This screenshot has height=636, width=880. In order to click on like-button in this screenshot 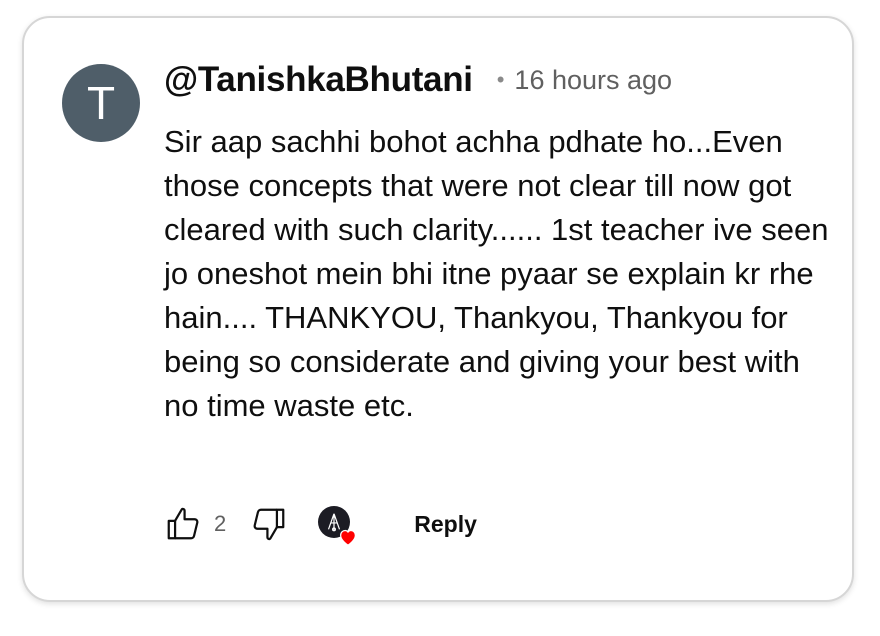, I will do `click(183, 524)`.